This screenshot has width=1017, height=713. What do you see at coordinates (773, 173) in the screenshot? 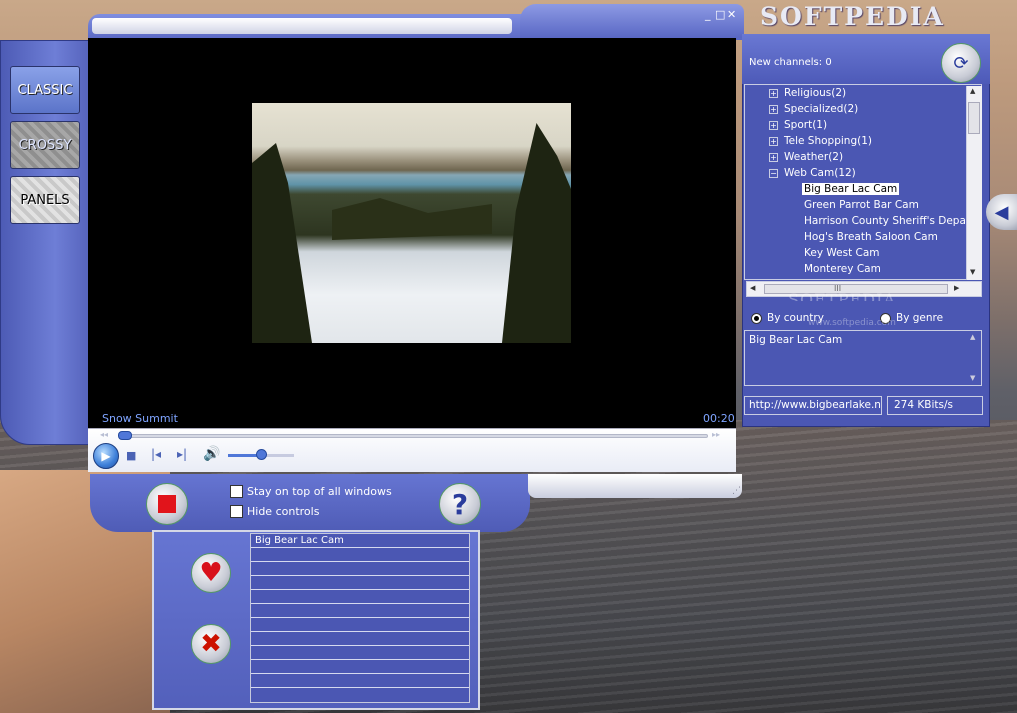
I see `collapse-icon: −` at bounding box center [773, 173].